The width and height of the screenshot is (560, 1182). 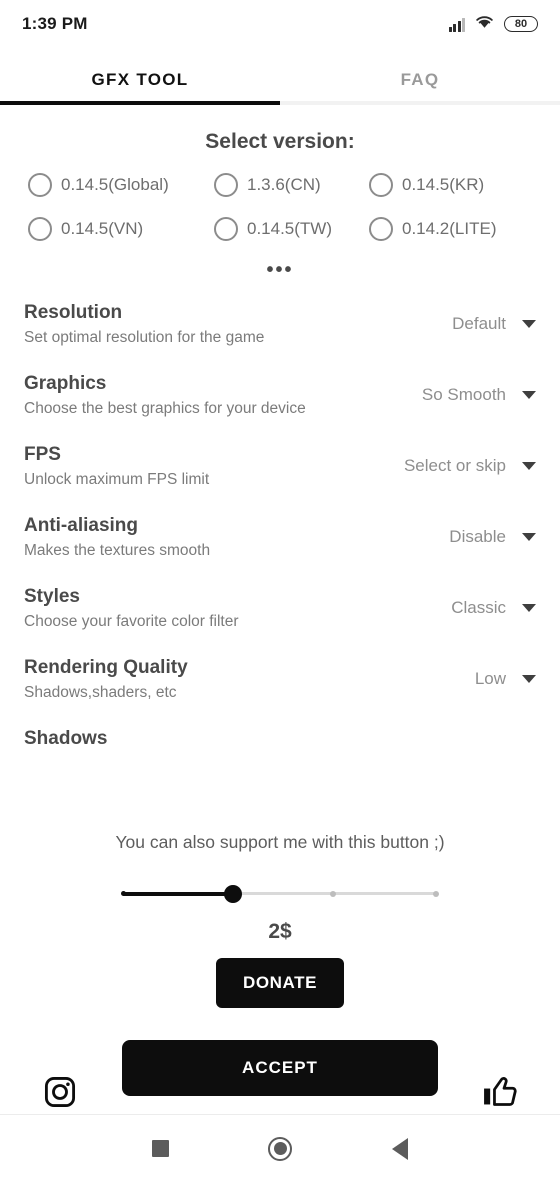 What do you see at coordinates (449, 229) in the screenshot?
I see `version-option-lite: 0.14.2(LITE)` at bounding box center [449, 229].